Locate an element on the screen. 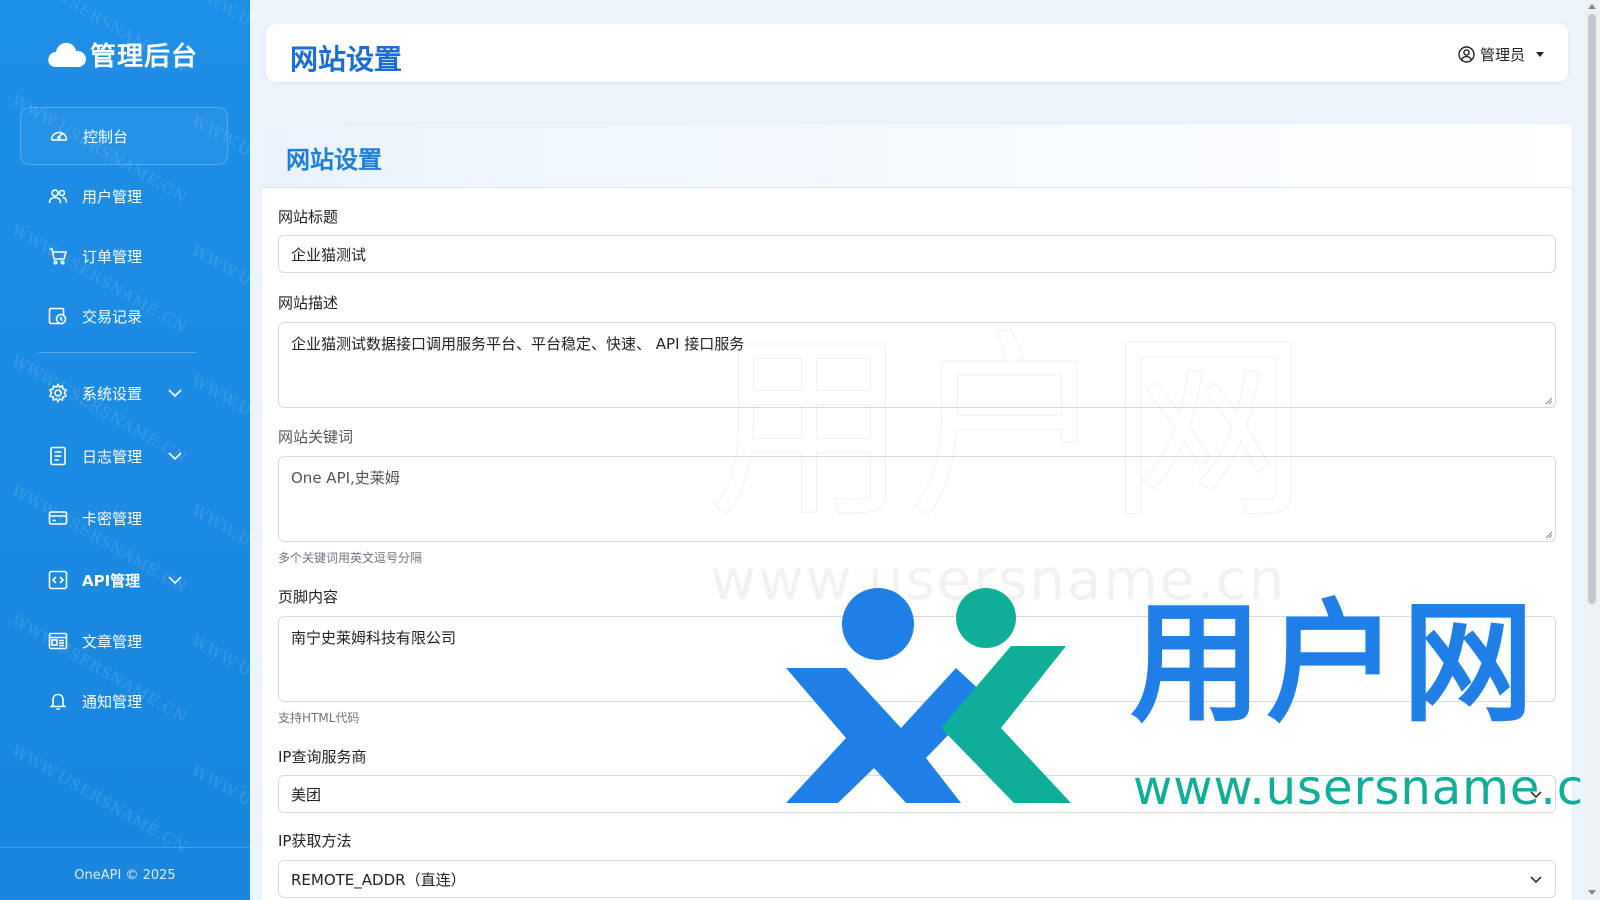 This screenshot has height=900, width=1600. footer-content-help: 支持HTML代码 is located at coordinates (319, 718).